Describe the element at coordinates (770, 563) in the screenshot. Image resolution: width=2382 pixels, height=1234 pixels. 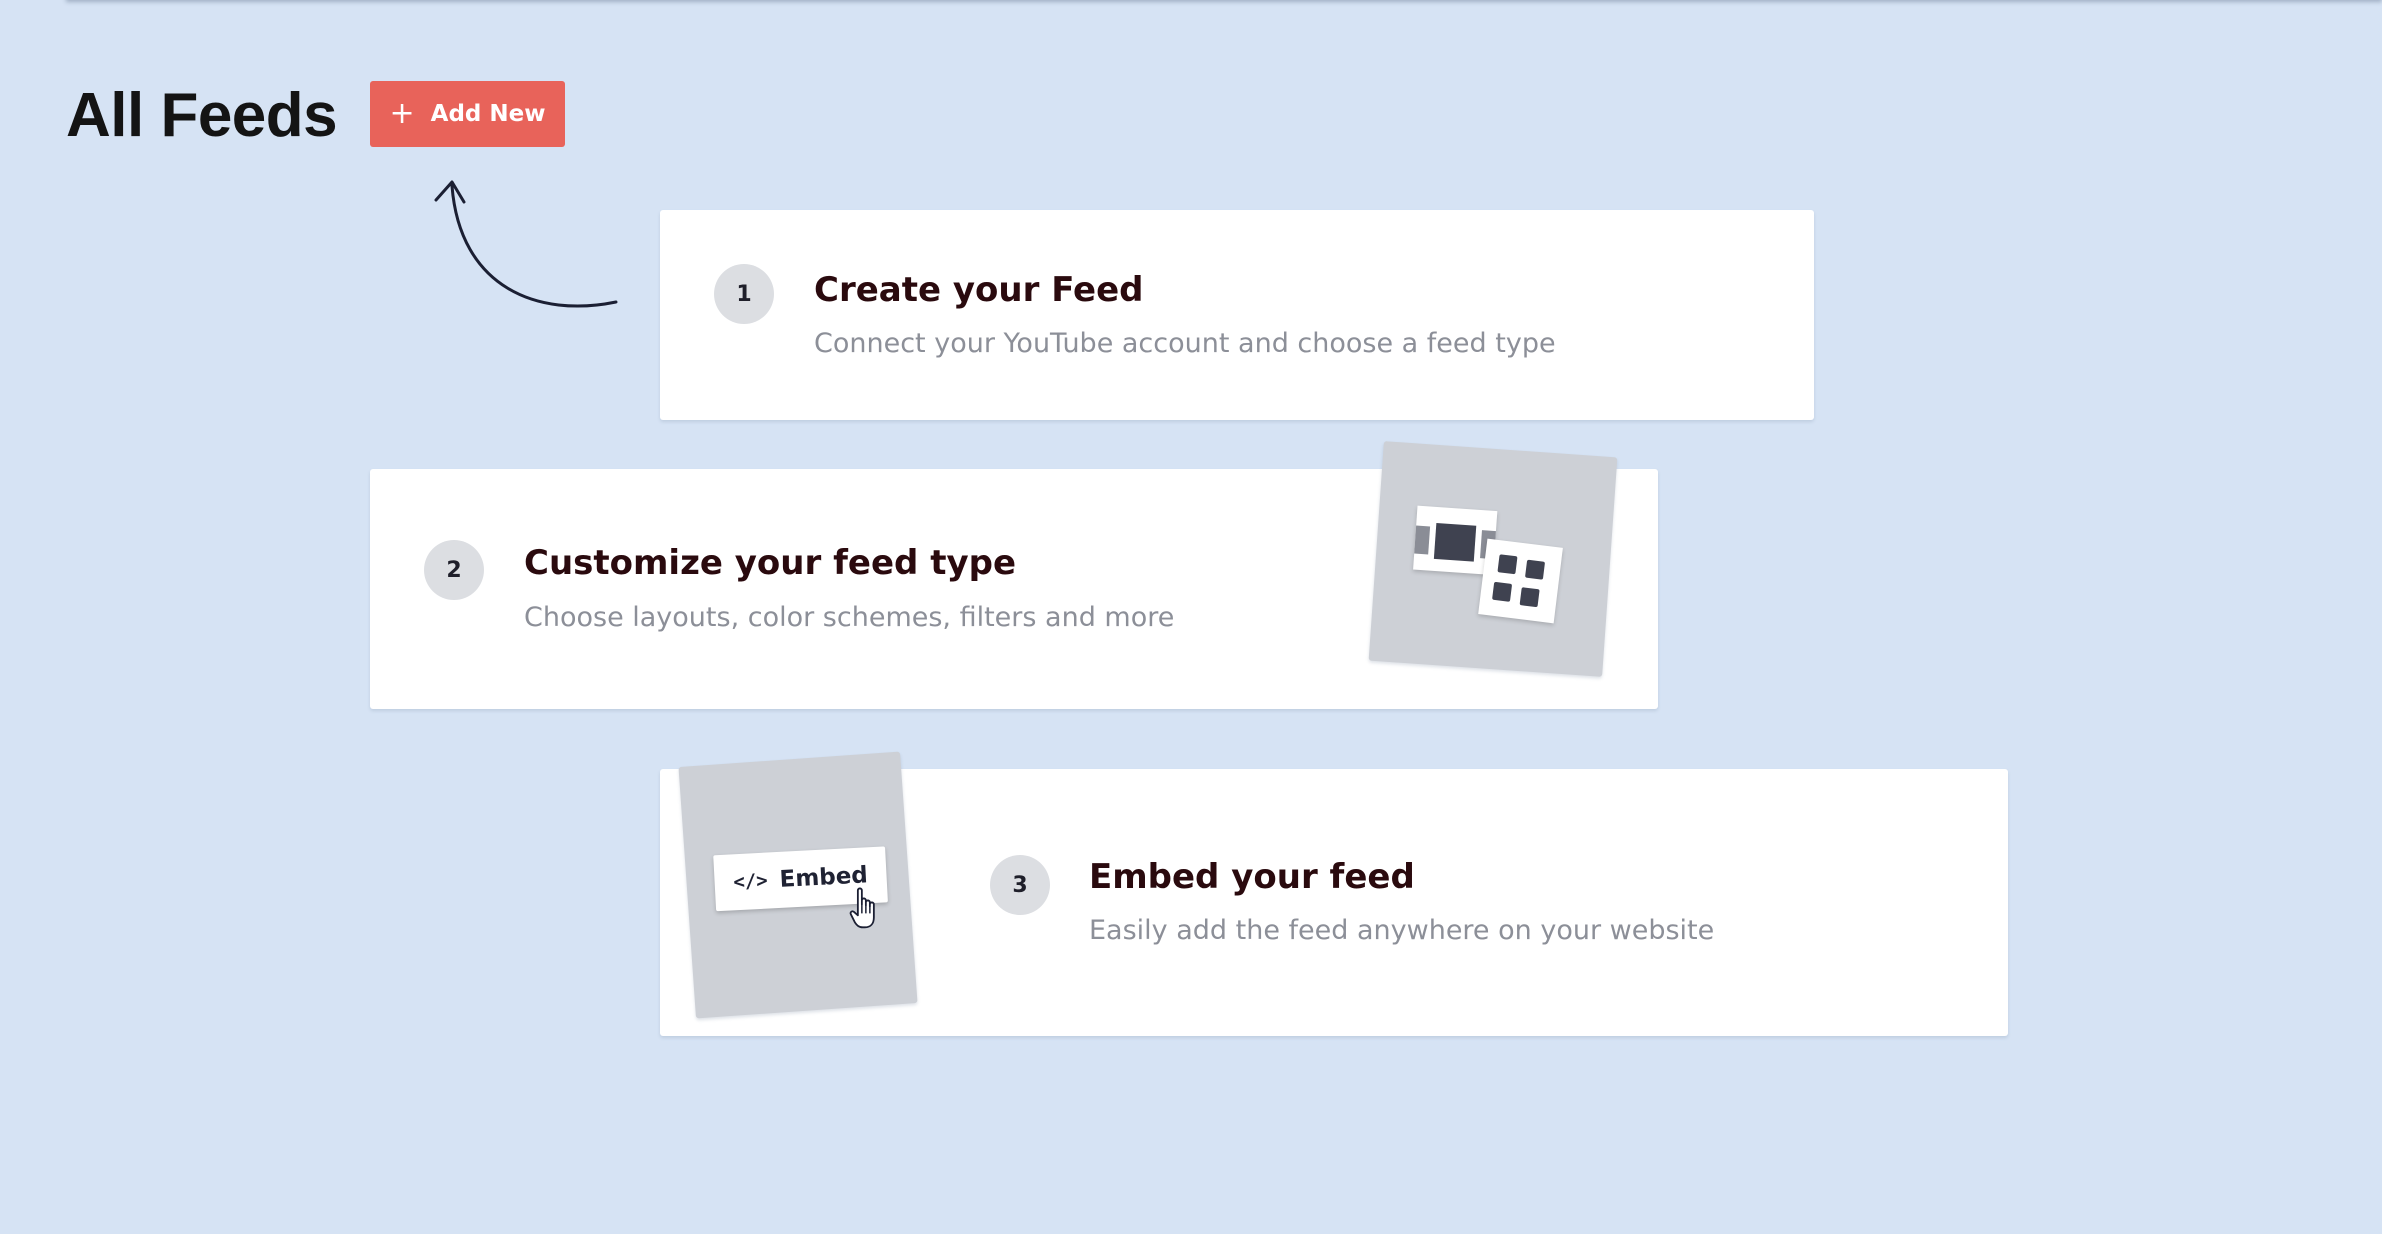
I see `step-title: Customize your feed type` at that location.